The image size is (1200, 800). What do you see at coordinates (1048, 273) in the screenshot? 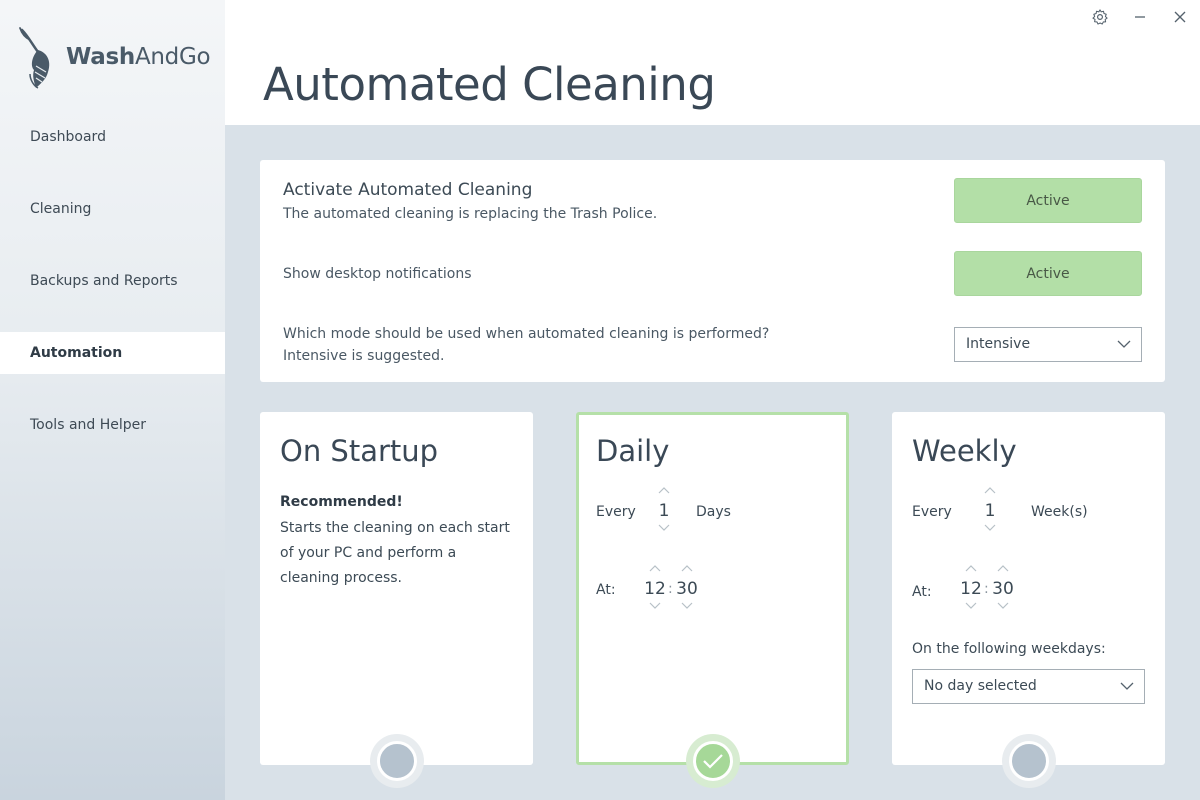
I see `desktop-notifications-toggle: Active` at bounding box center [1048, 273].